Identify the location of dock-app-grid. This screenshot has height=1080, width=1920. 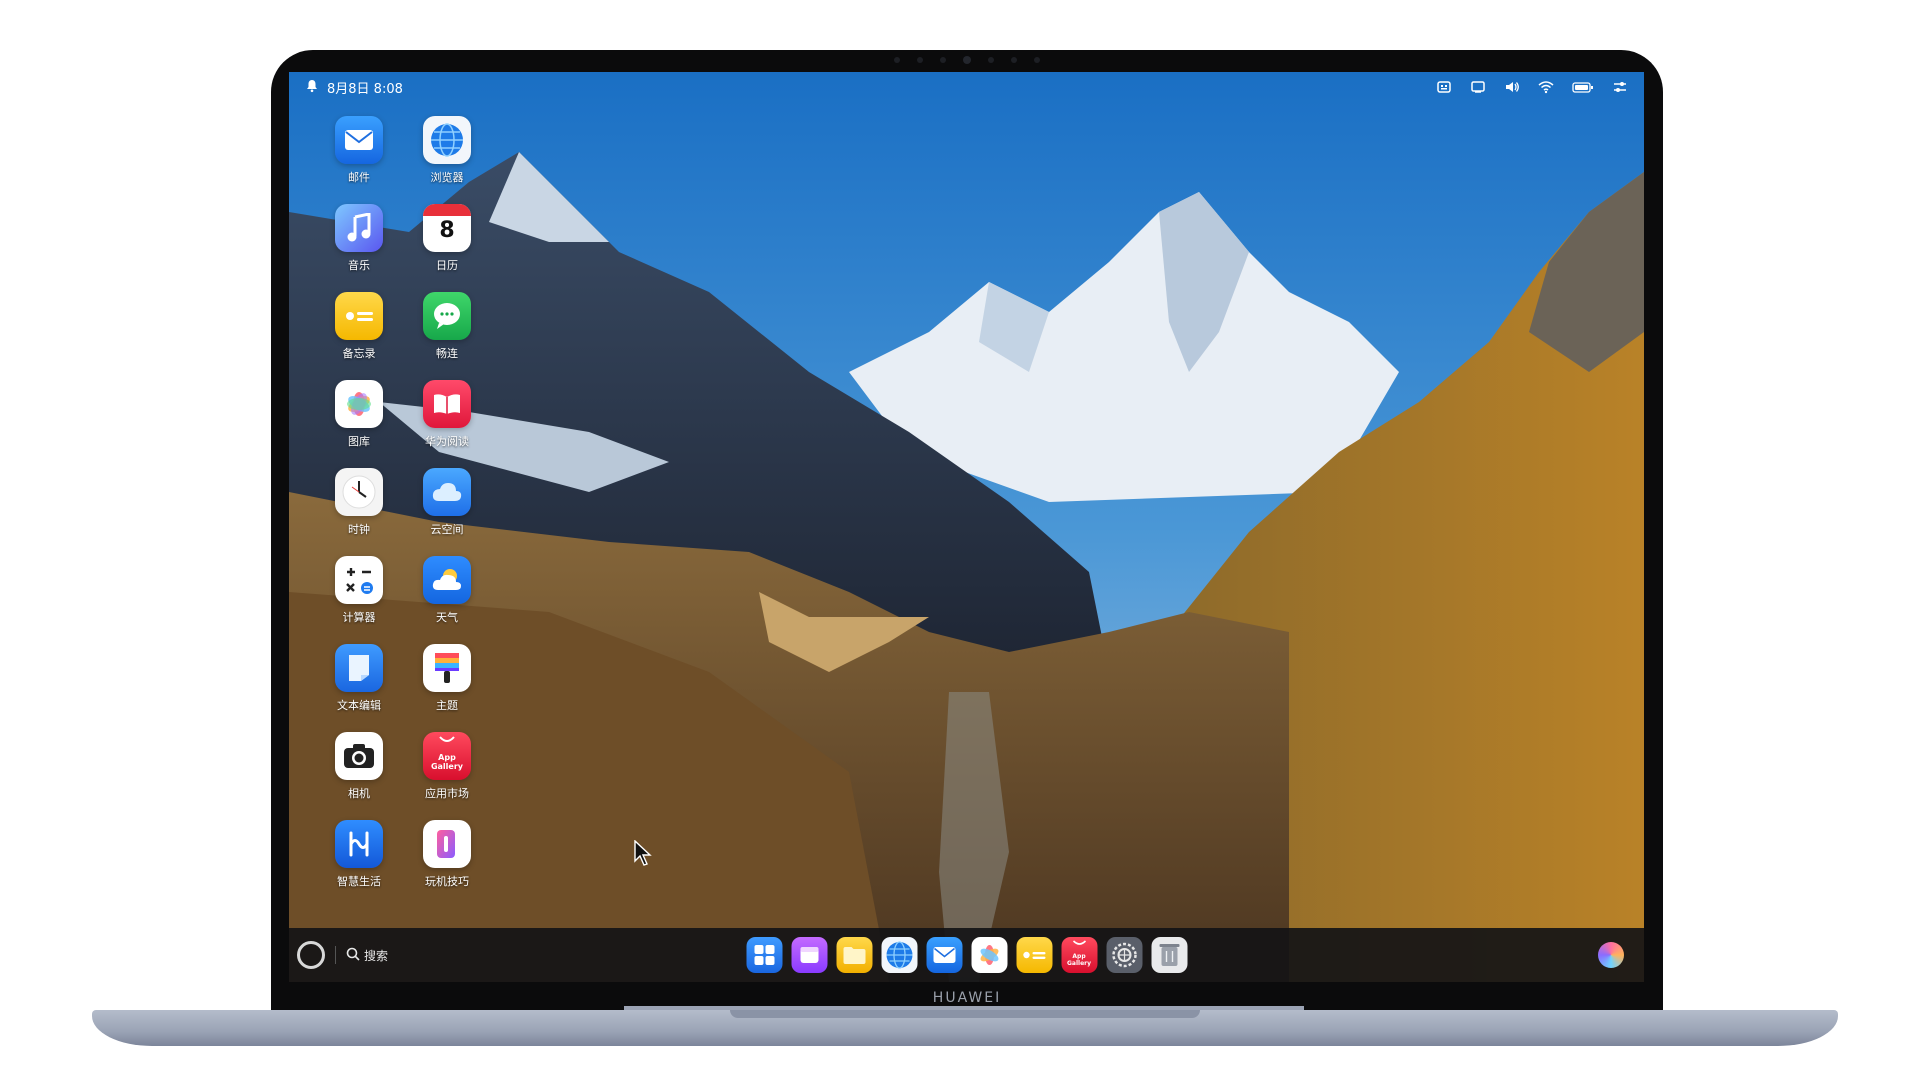
(764, 955).